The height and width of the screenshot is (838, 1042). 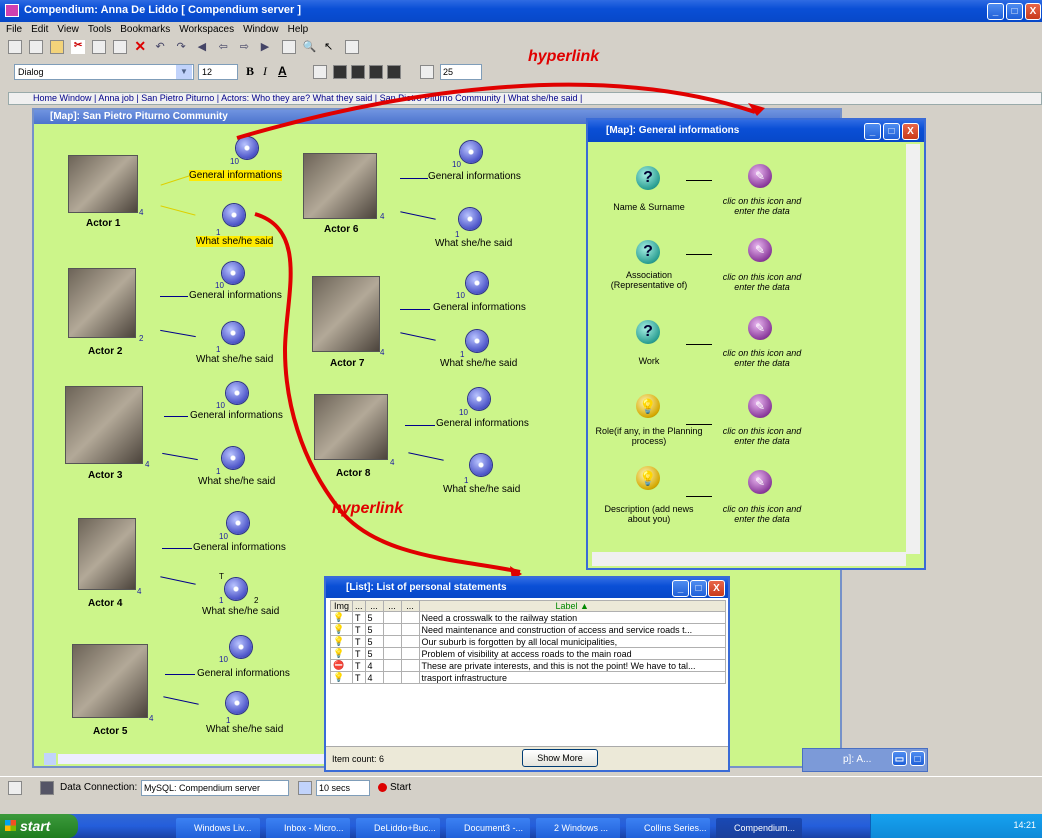 I want to click on interval-select: 10 secs, so click(x=343, y=788).